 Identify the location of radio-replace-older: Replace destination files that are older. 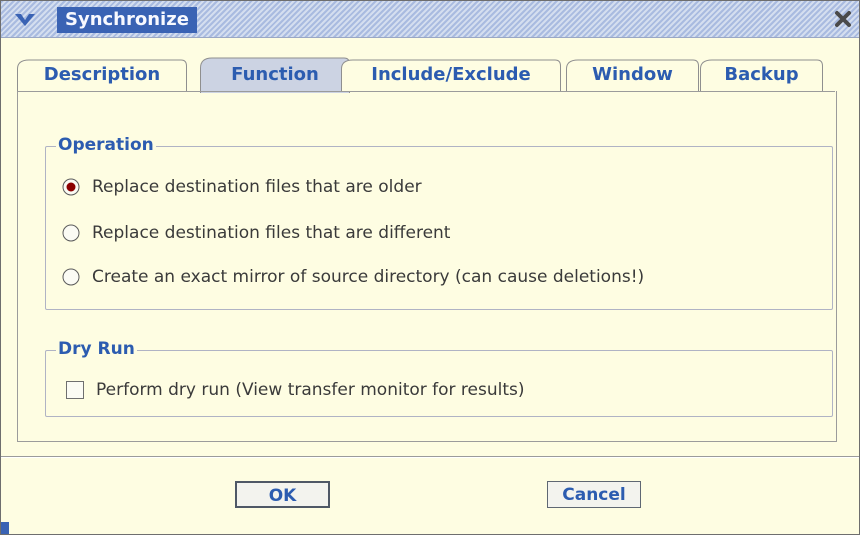
(412, 187).